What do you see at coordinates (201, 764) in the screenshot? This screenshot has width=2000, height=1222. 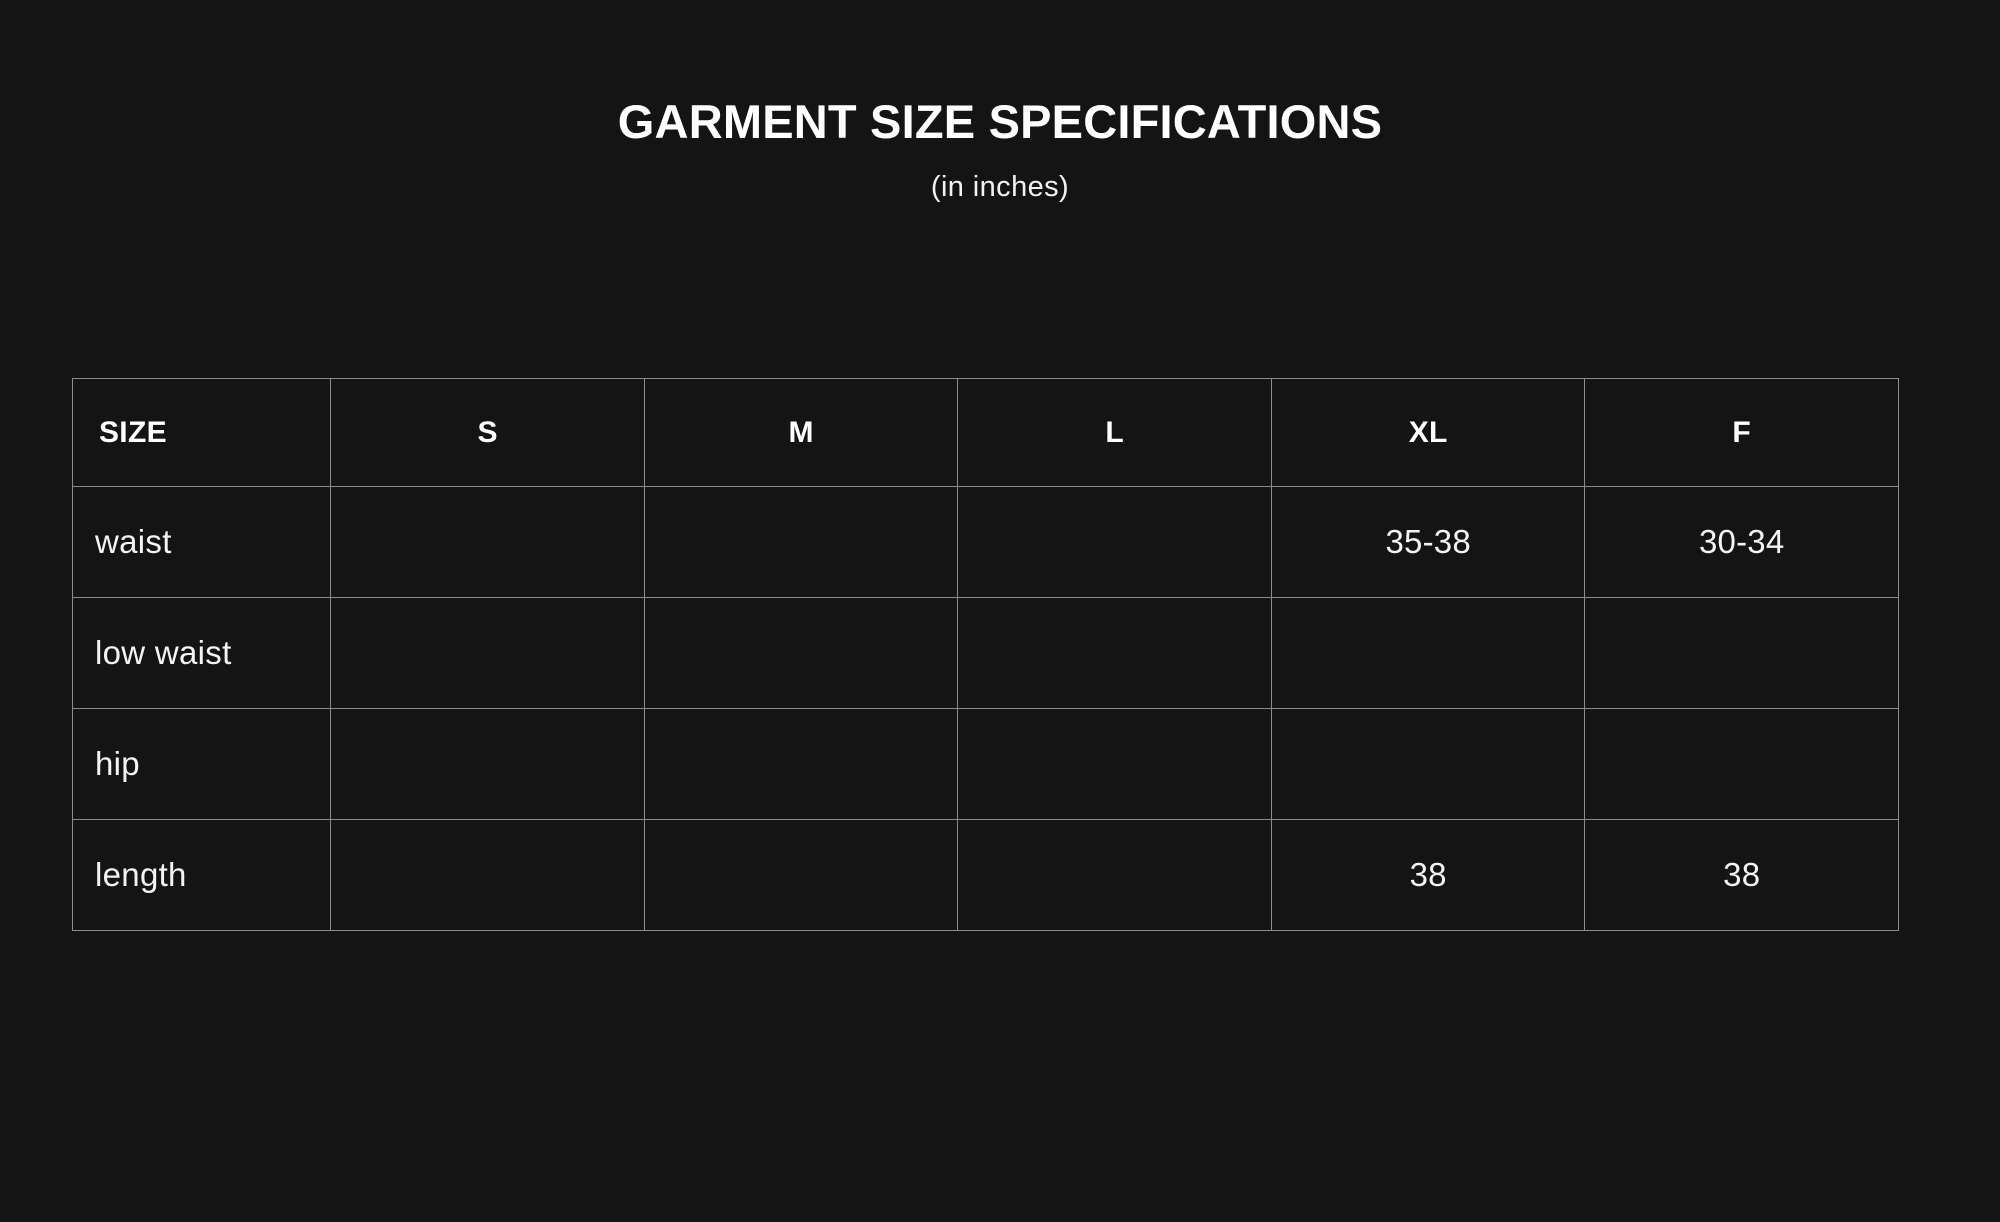 I see `row-label-hip: hip` at bounding box center [201, 764].